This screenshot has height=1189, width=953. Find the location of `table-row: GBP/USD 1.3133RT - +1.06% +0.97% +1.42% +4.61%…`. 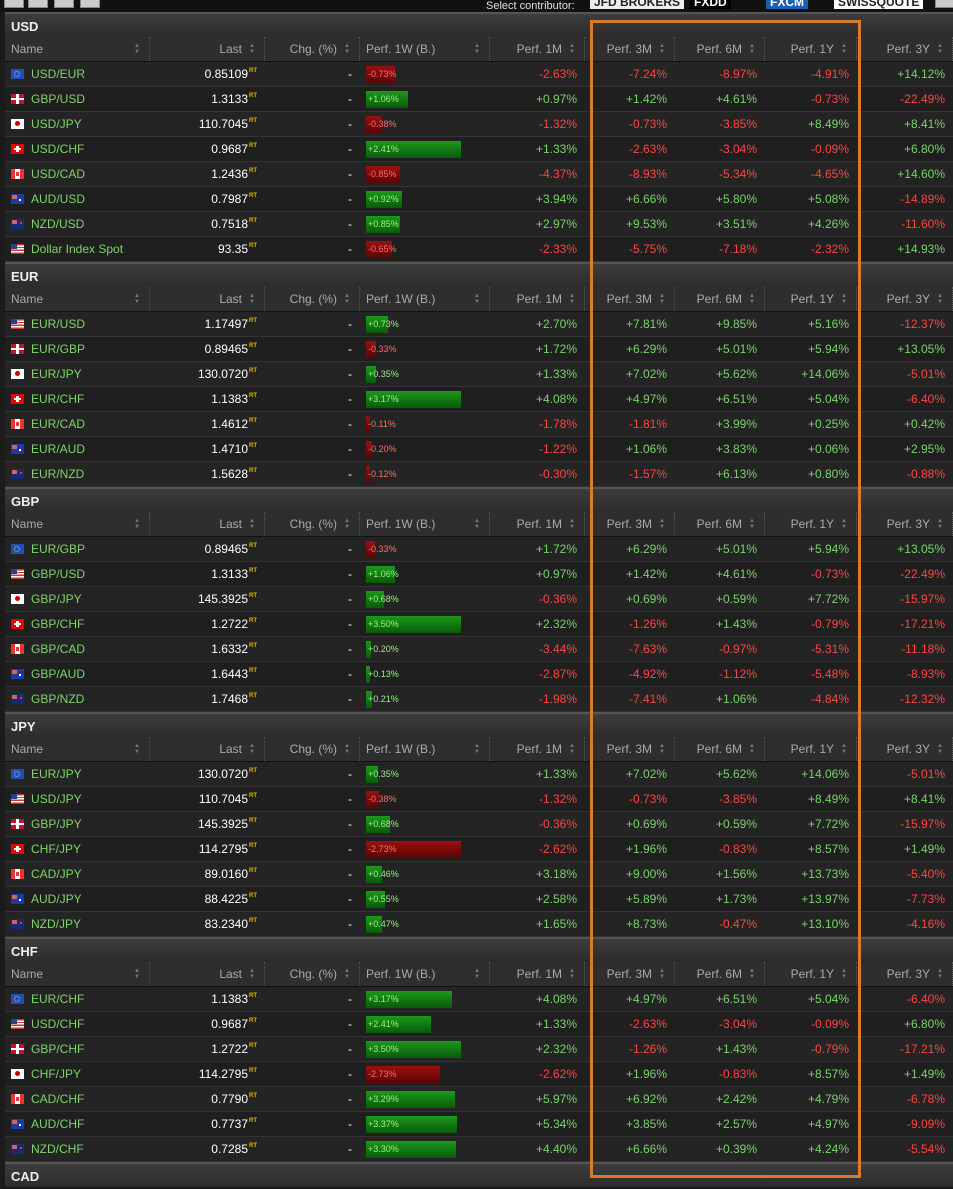

table-row: GBP/USD 1.3133RT - +1.06% +0.97% +1.42% +4.61%… is located at coordinates (479, 99).